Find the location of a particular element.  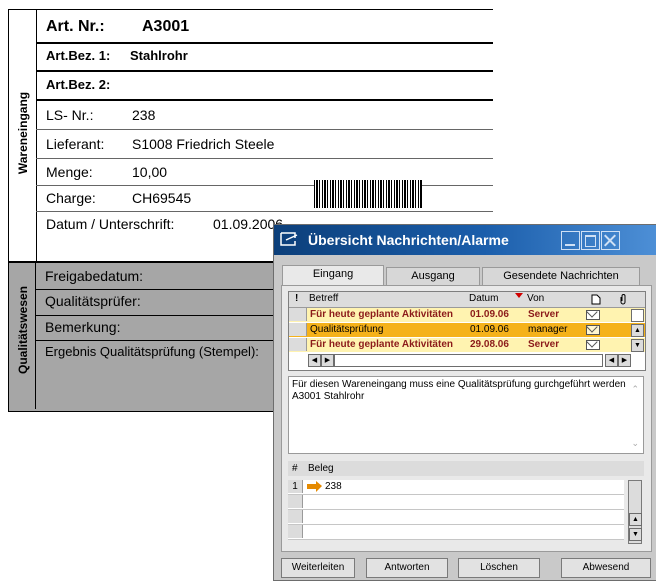

delete-button: Löschen is located at coordinates (499, 568).